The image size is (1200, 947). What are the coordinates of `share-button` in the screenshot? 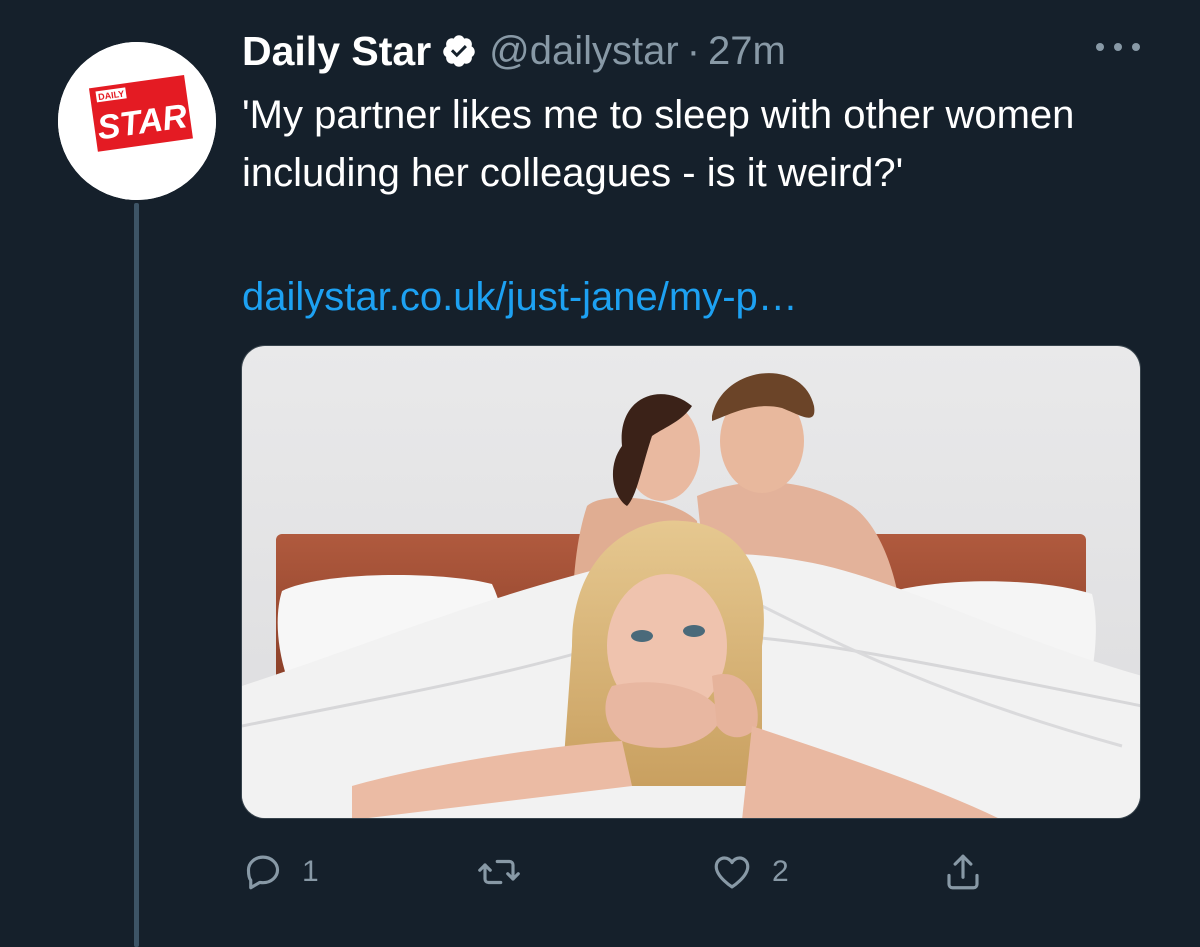 It's located at (963, 872).